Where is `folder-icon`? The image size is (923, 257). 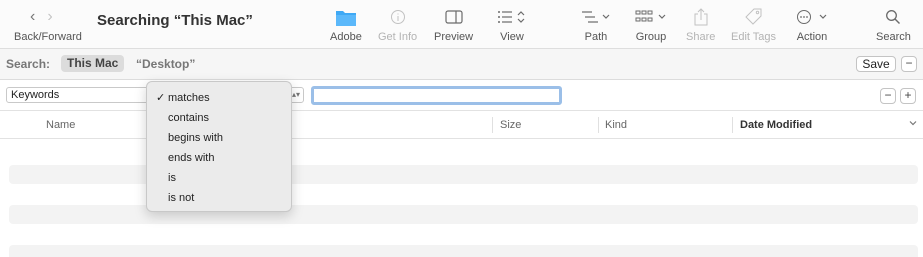 folder-icon is located at coordinates (346, 17).